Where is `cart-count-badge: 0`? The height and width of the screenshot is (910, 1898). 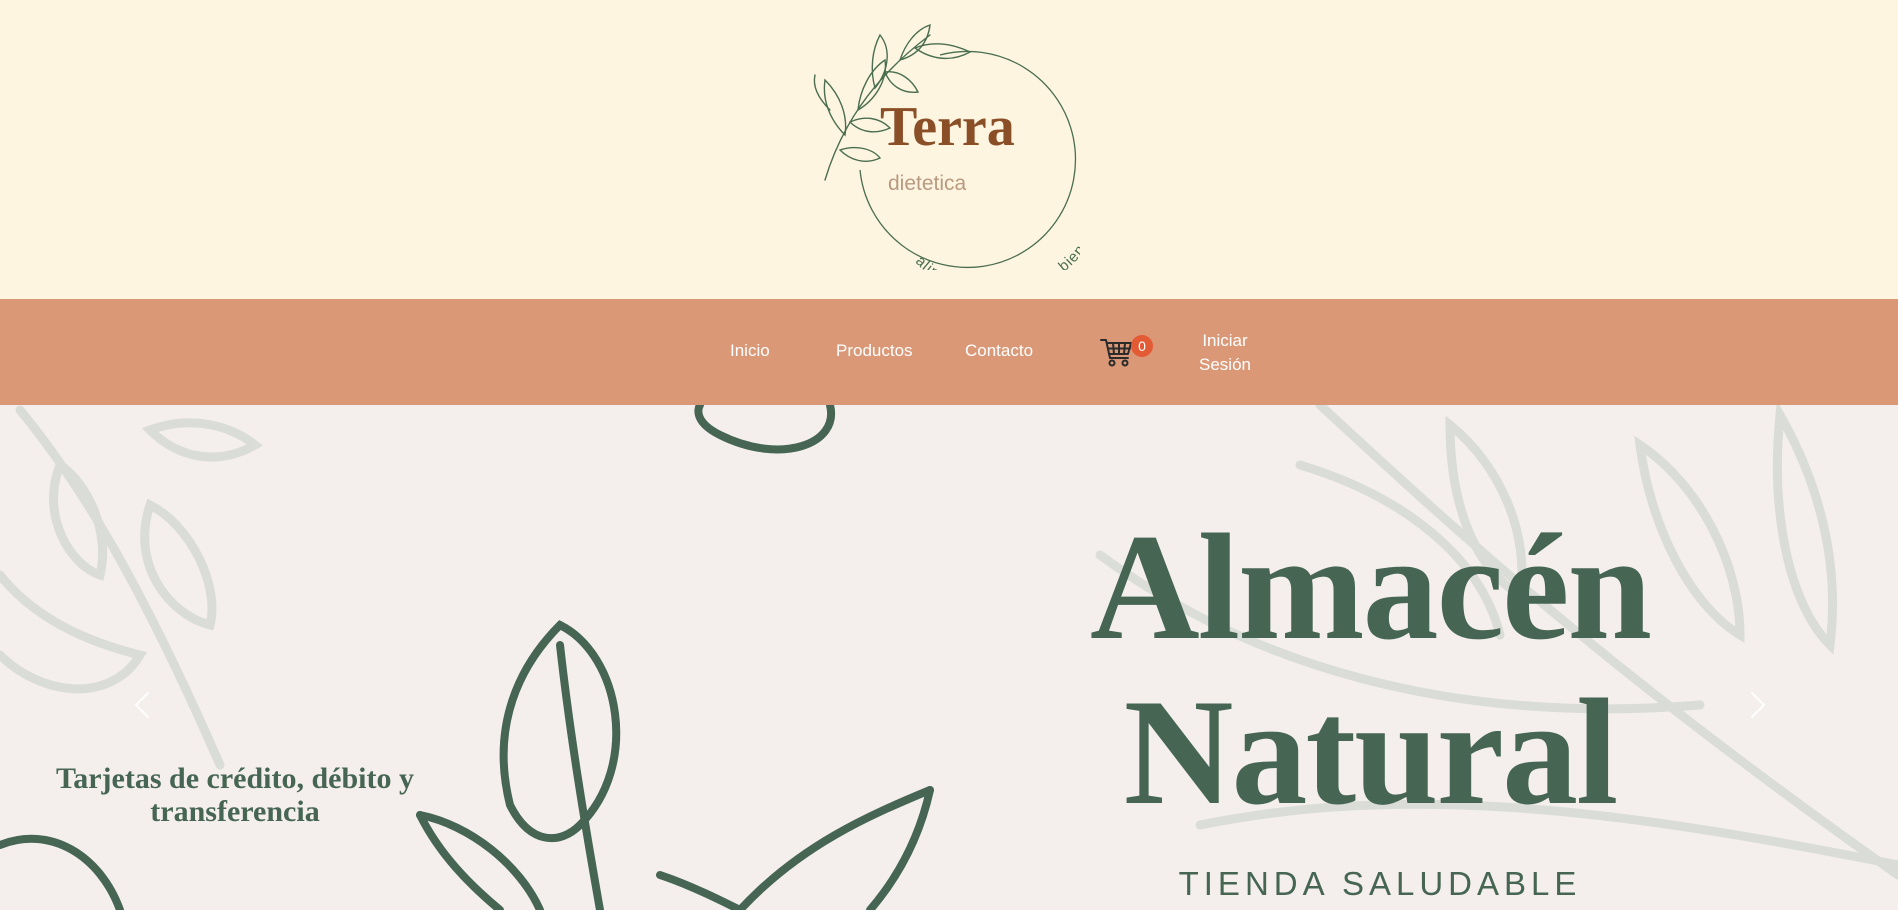
cart-count-badge: 0 is located at coordinates (1142, 346).